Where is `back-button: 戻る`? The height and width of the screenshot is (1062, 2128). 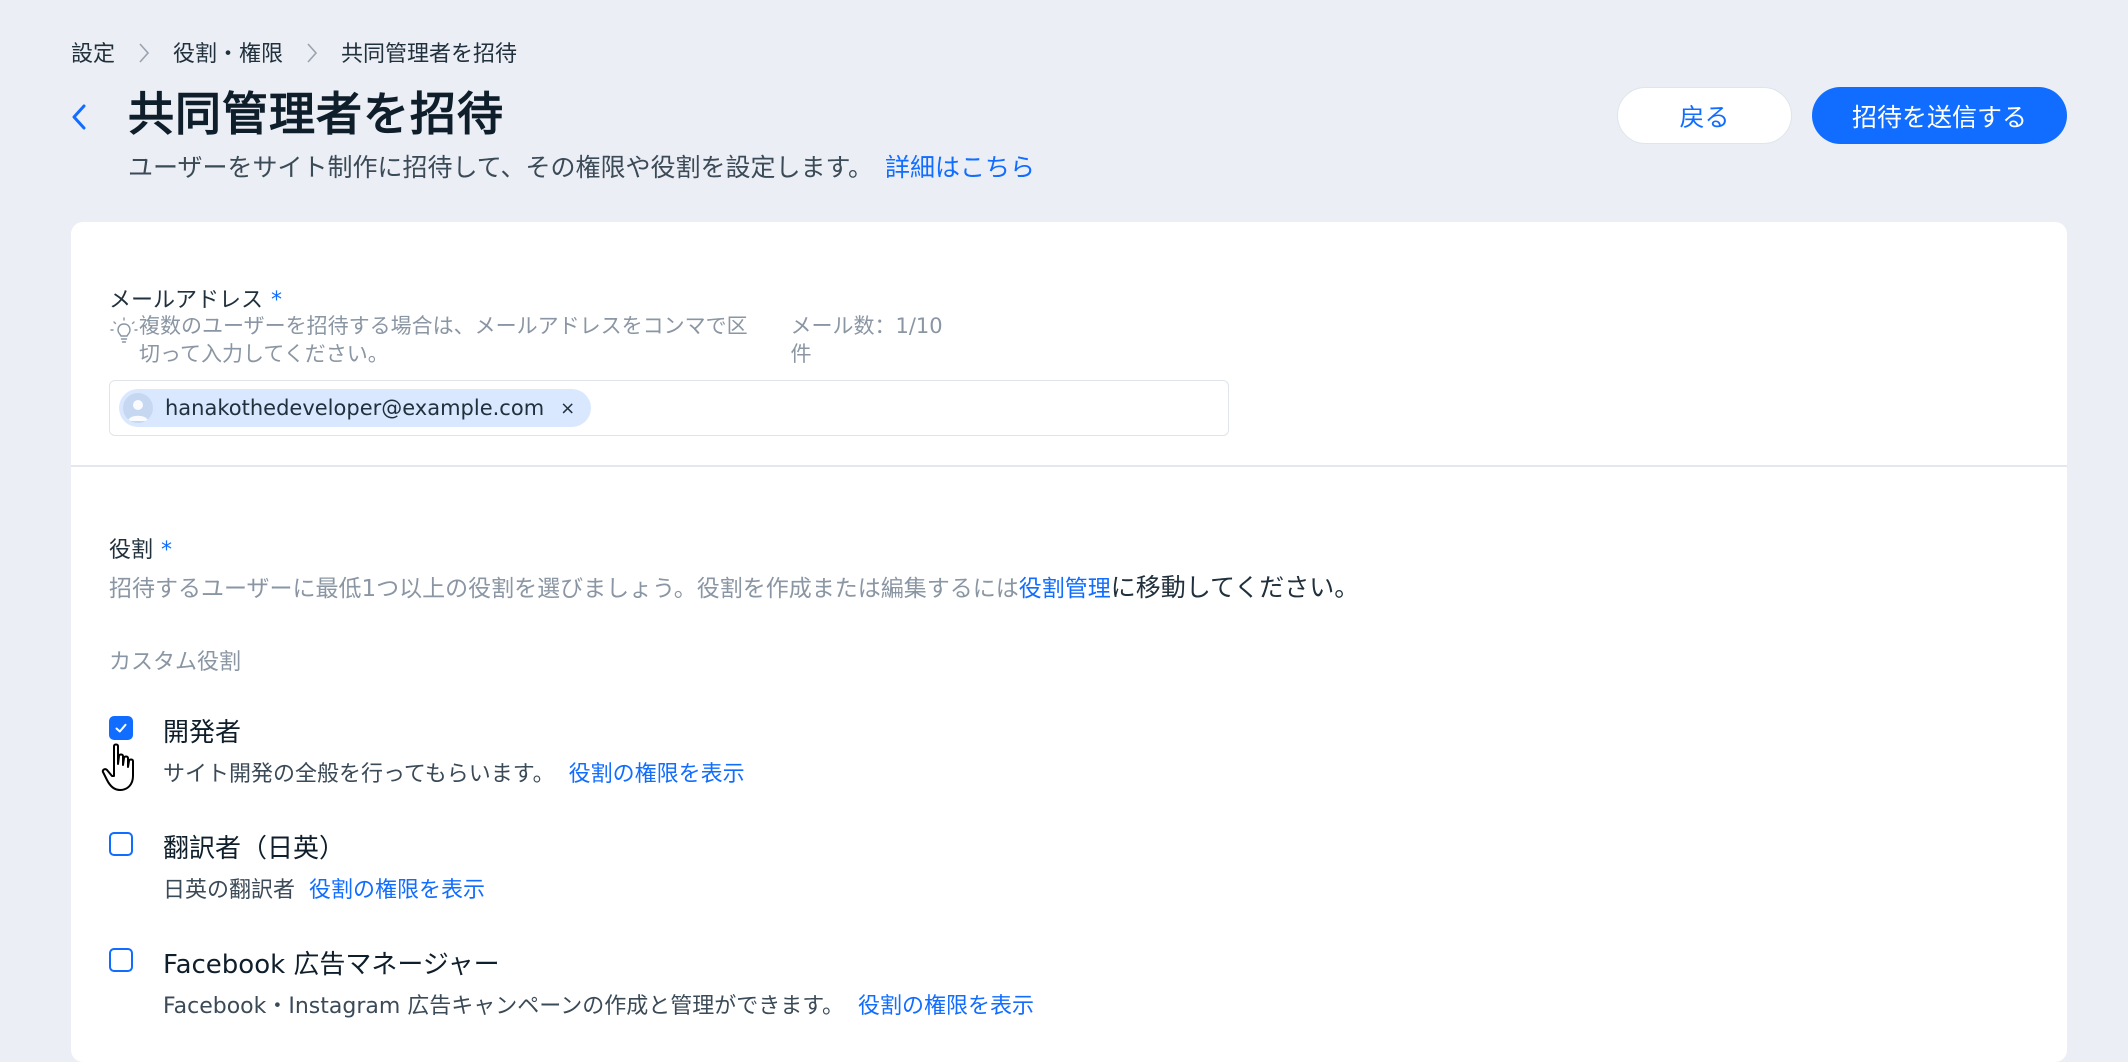
back-button: 戻る is located at coordinates (1704, 115).